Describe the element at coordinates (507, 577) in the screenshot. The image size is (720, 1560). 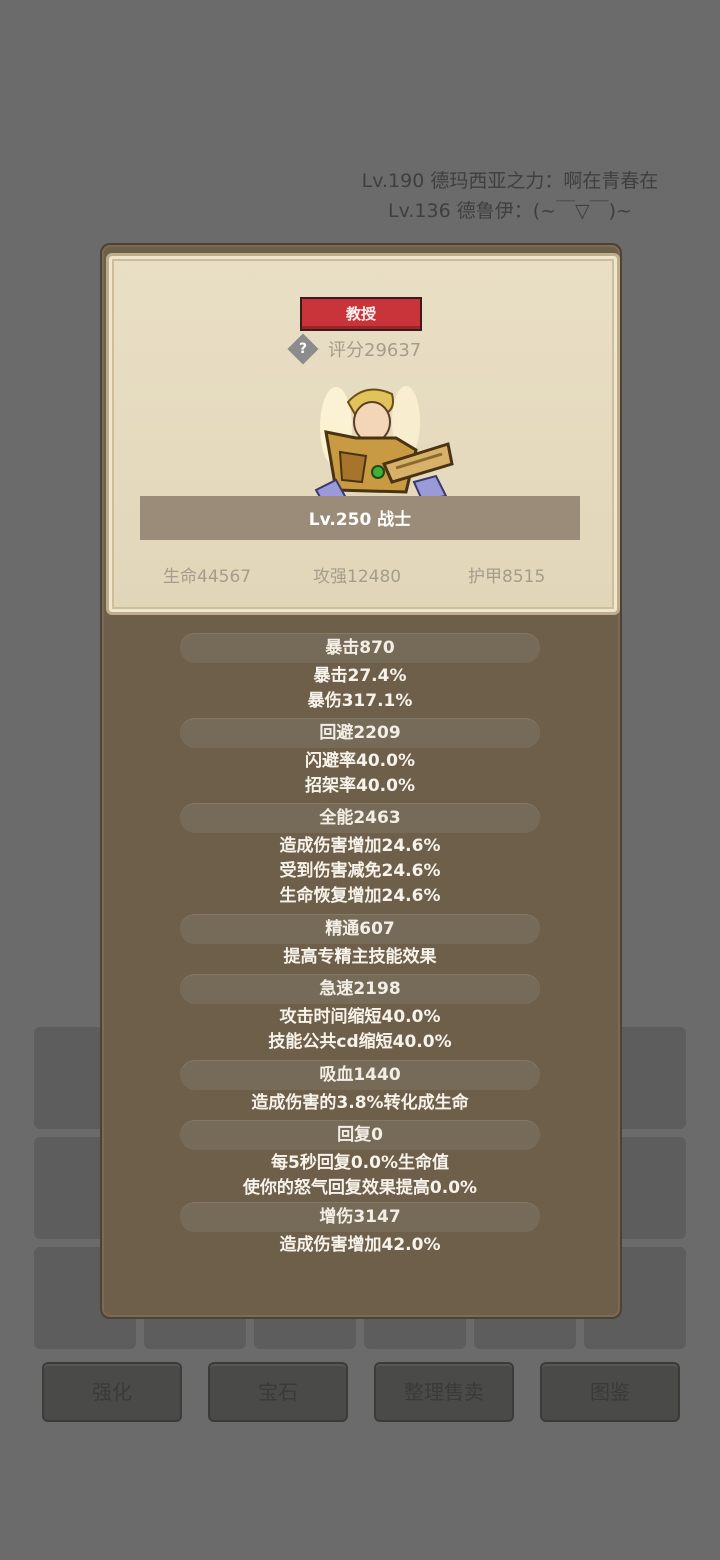
I see `armor-stat: 护甲8515` at that location.